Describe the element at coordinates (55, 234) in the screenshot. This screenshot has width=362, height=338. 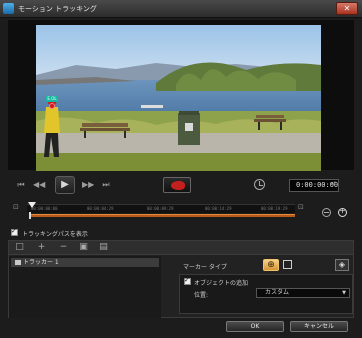
I see `show-track-label: トラッキングパスを表示` at that location.